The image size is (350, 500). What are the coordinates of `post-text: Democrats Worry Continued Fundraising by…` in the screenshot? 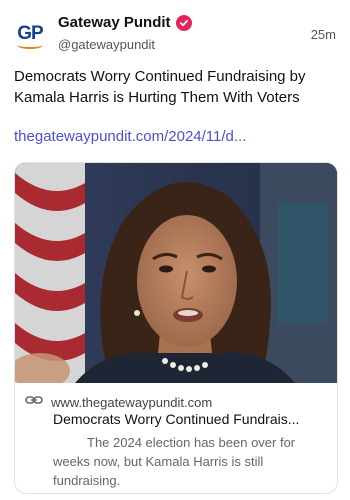 It's located at (160, 87).